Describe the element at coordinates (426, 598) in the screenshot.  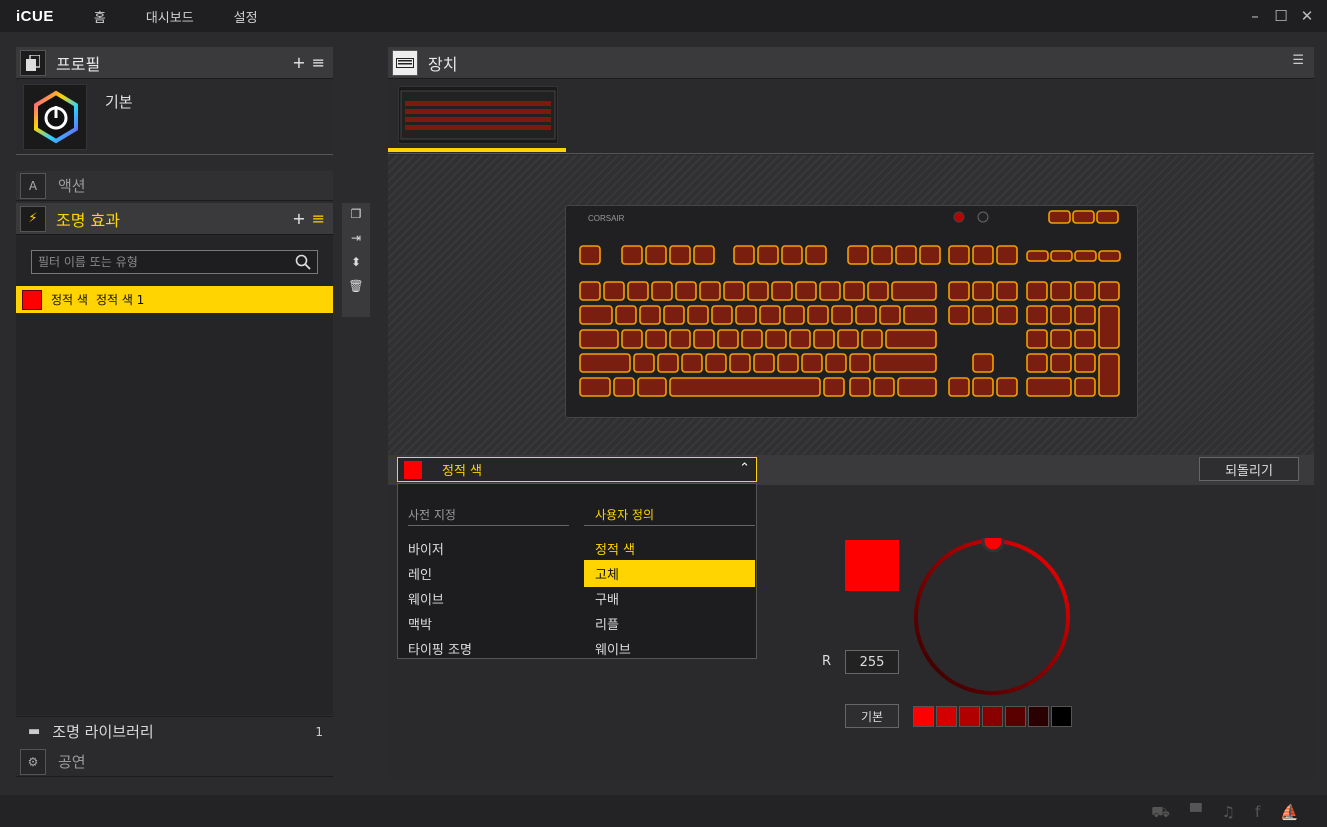
I see `preset-item: 웨이브` at that location.